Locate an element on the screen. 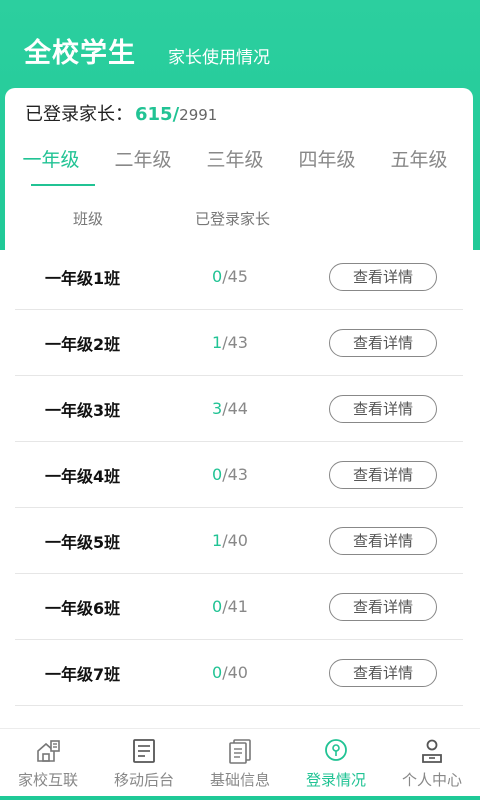  table-row: 一年级2班 1/43 查看详情 is located at coordinates (239, 343).